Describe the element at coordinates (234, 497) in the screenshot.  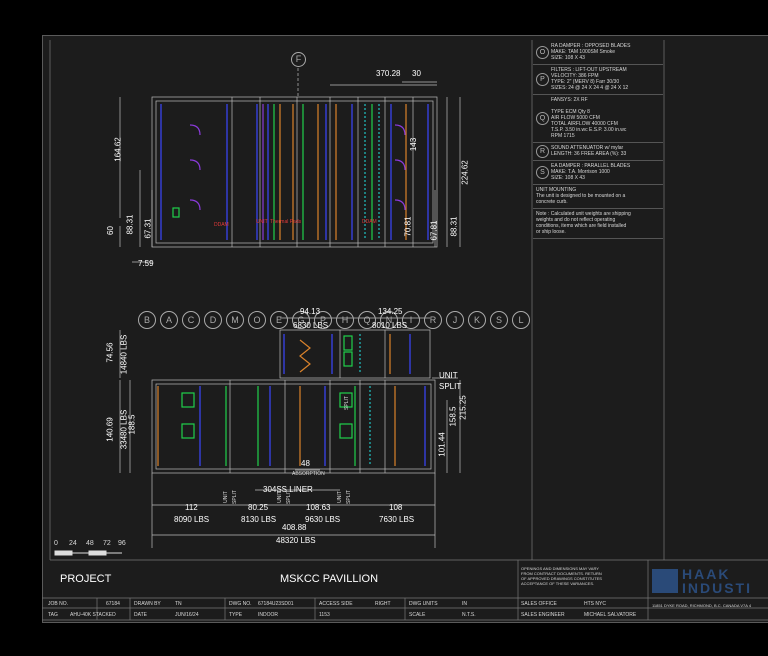
I see `split-v-2: SPLIT` at that location.